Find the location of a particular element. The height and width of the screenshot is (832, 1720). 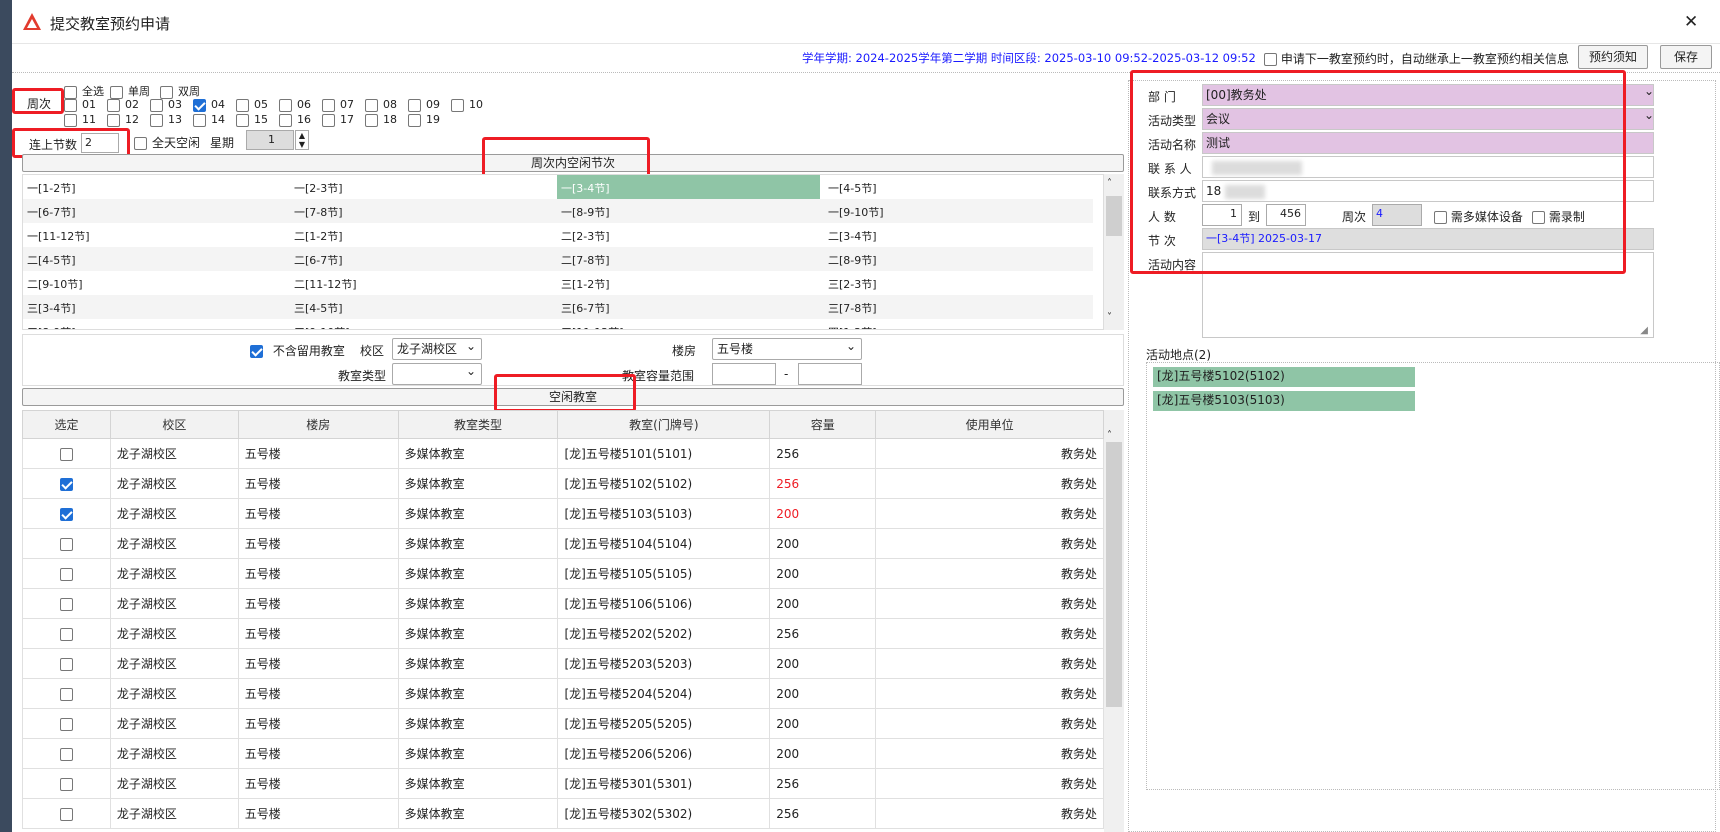

slot-cell: 一[8-9节] is located at coordinates (585, 212).